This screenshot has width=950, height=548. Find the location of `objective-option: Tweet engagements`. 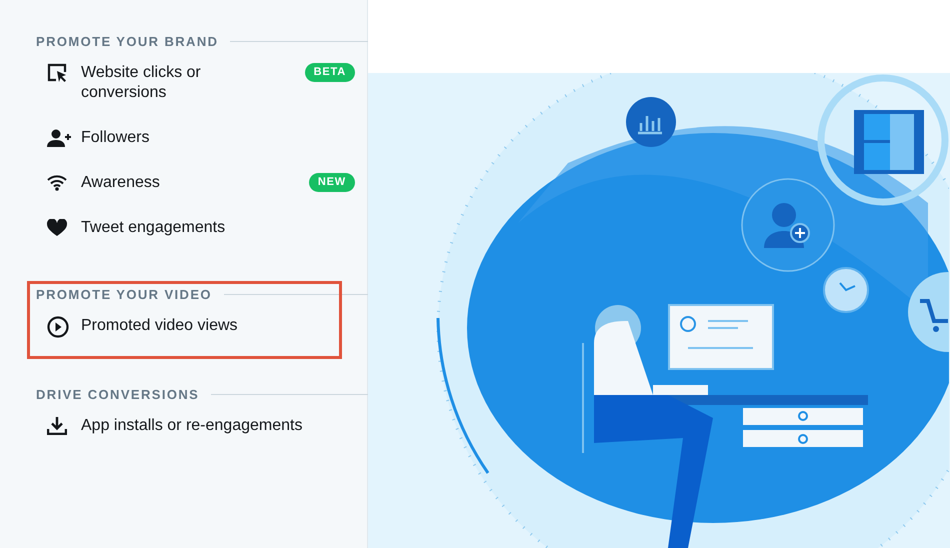

objective-option: Tweet engagements is located at coordinates (153, 228).